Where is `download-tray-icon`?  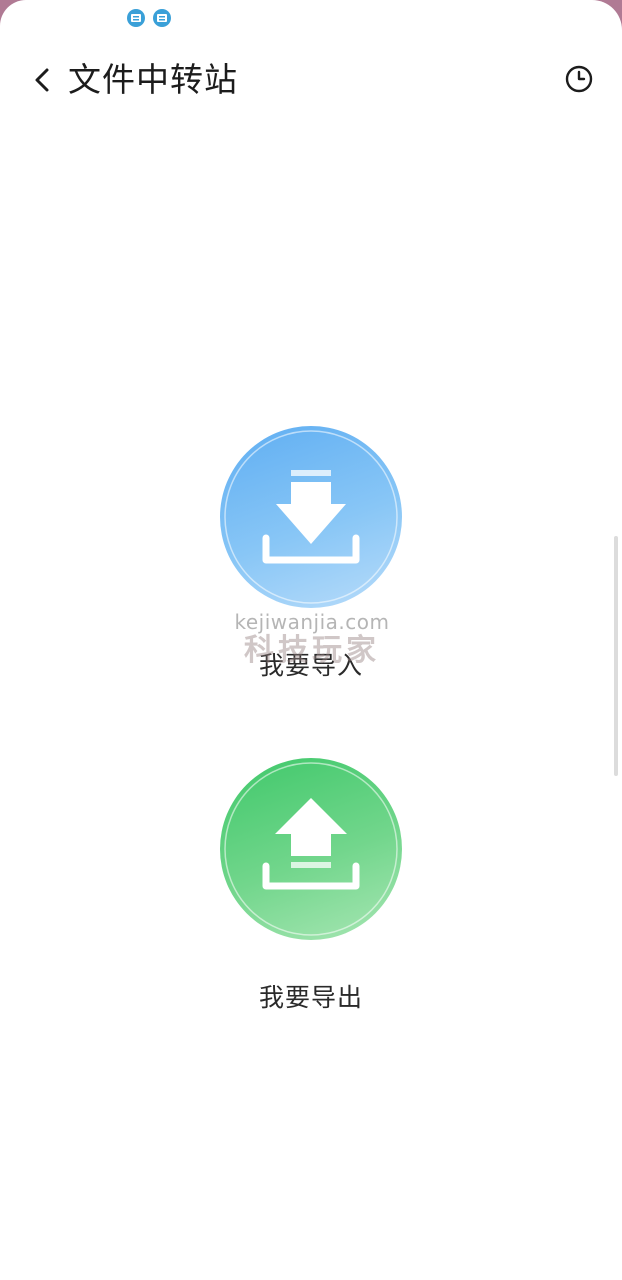 download-tray-icon is located at coordinates (311, 517).